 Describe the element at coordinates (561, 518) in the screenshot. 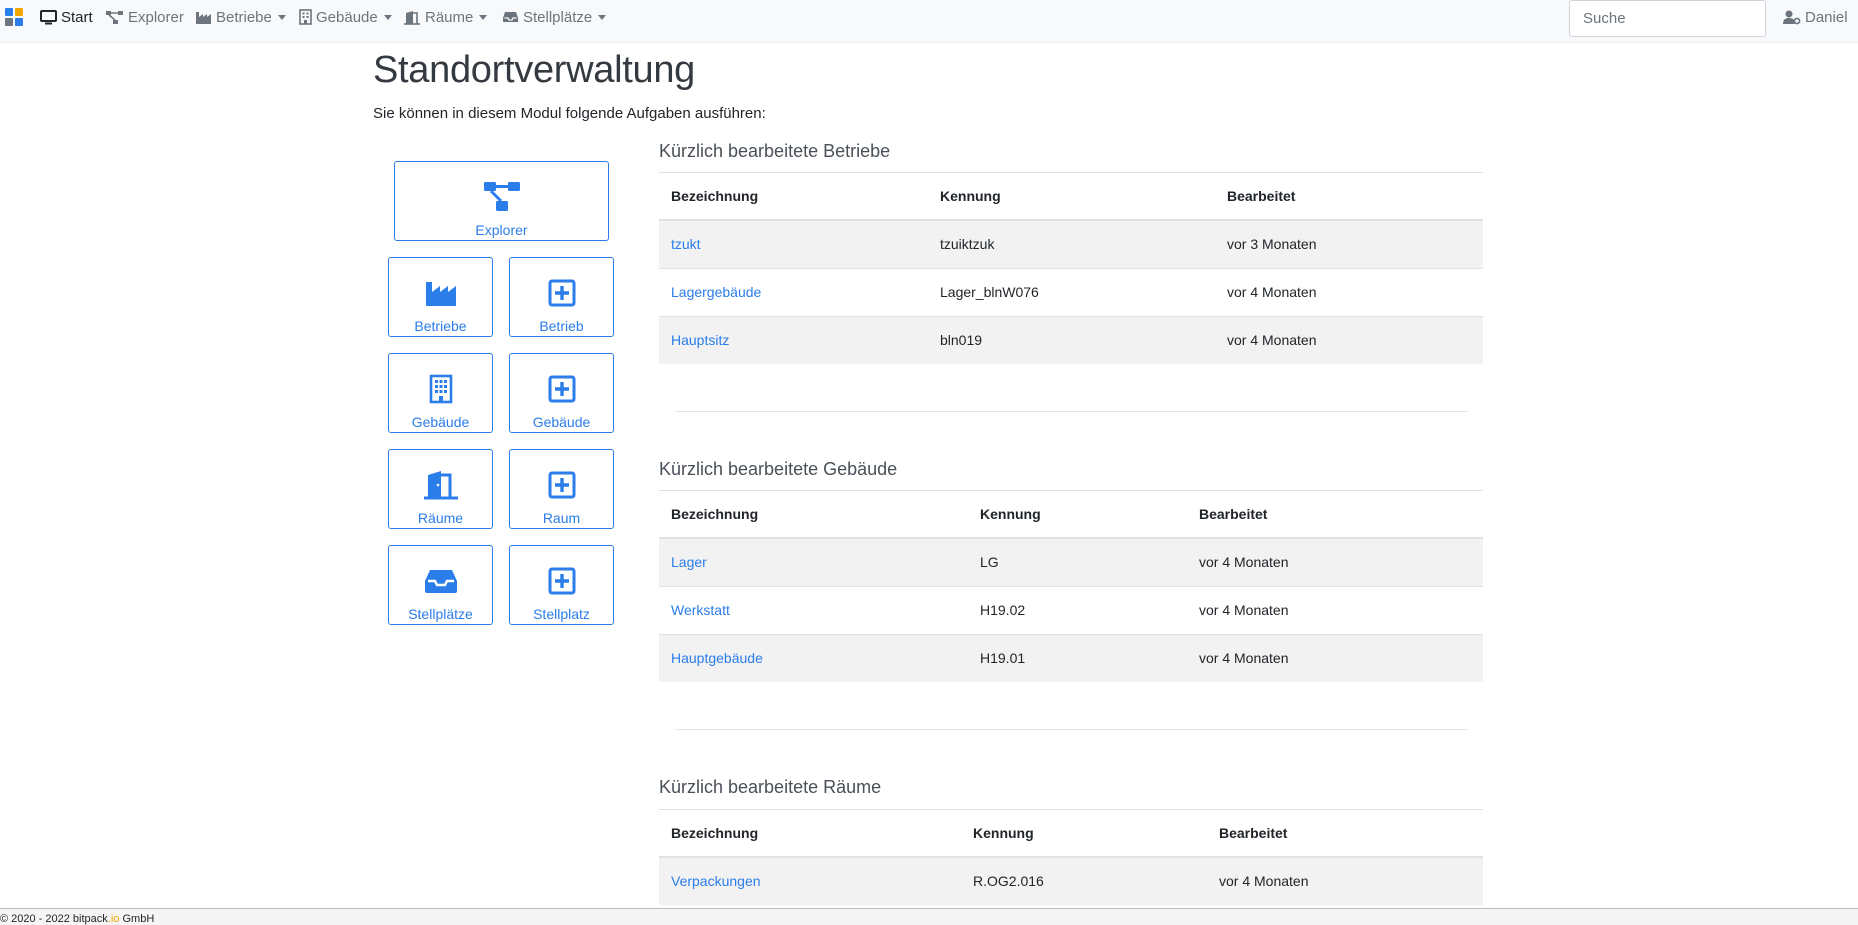

I see `add-raum-tile-label: Raum` at that location.